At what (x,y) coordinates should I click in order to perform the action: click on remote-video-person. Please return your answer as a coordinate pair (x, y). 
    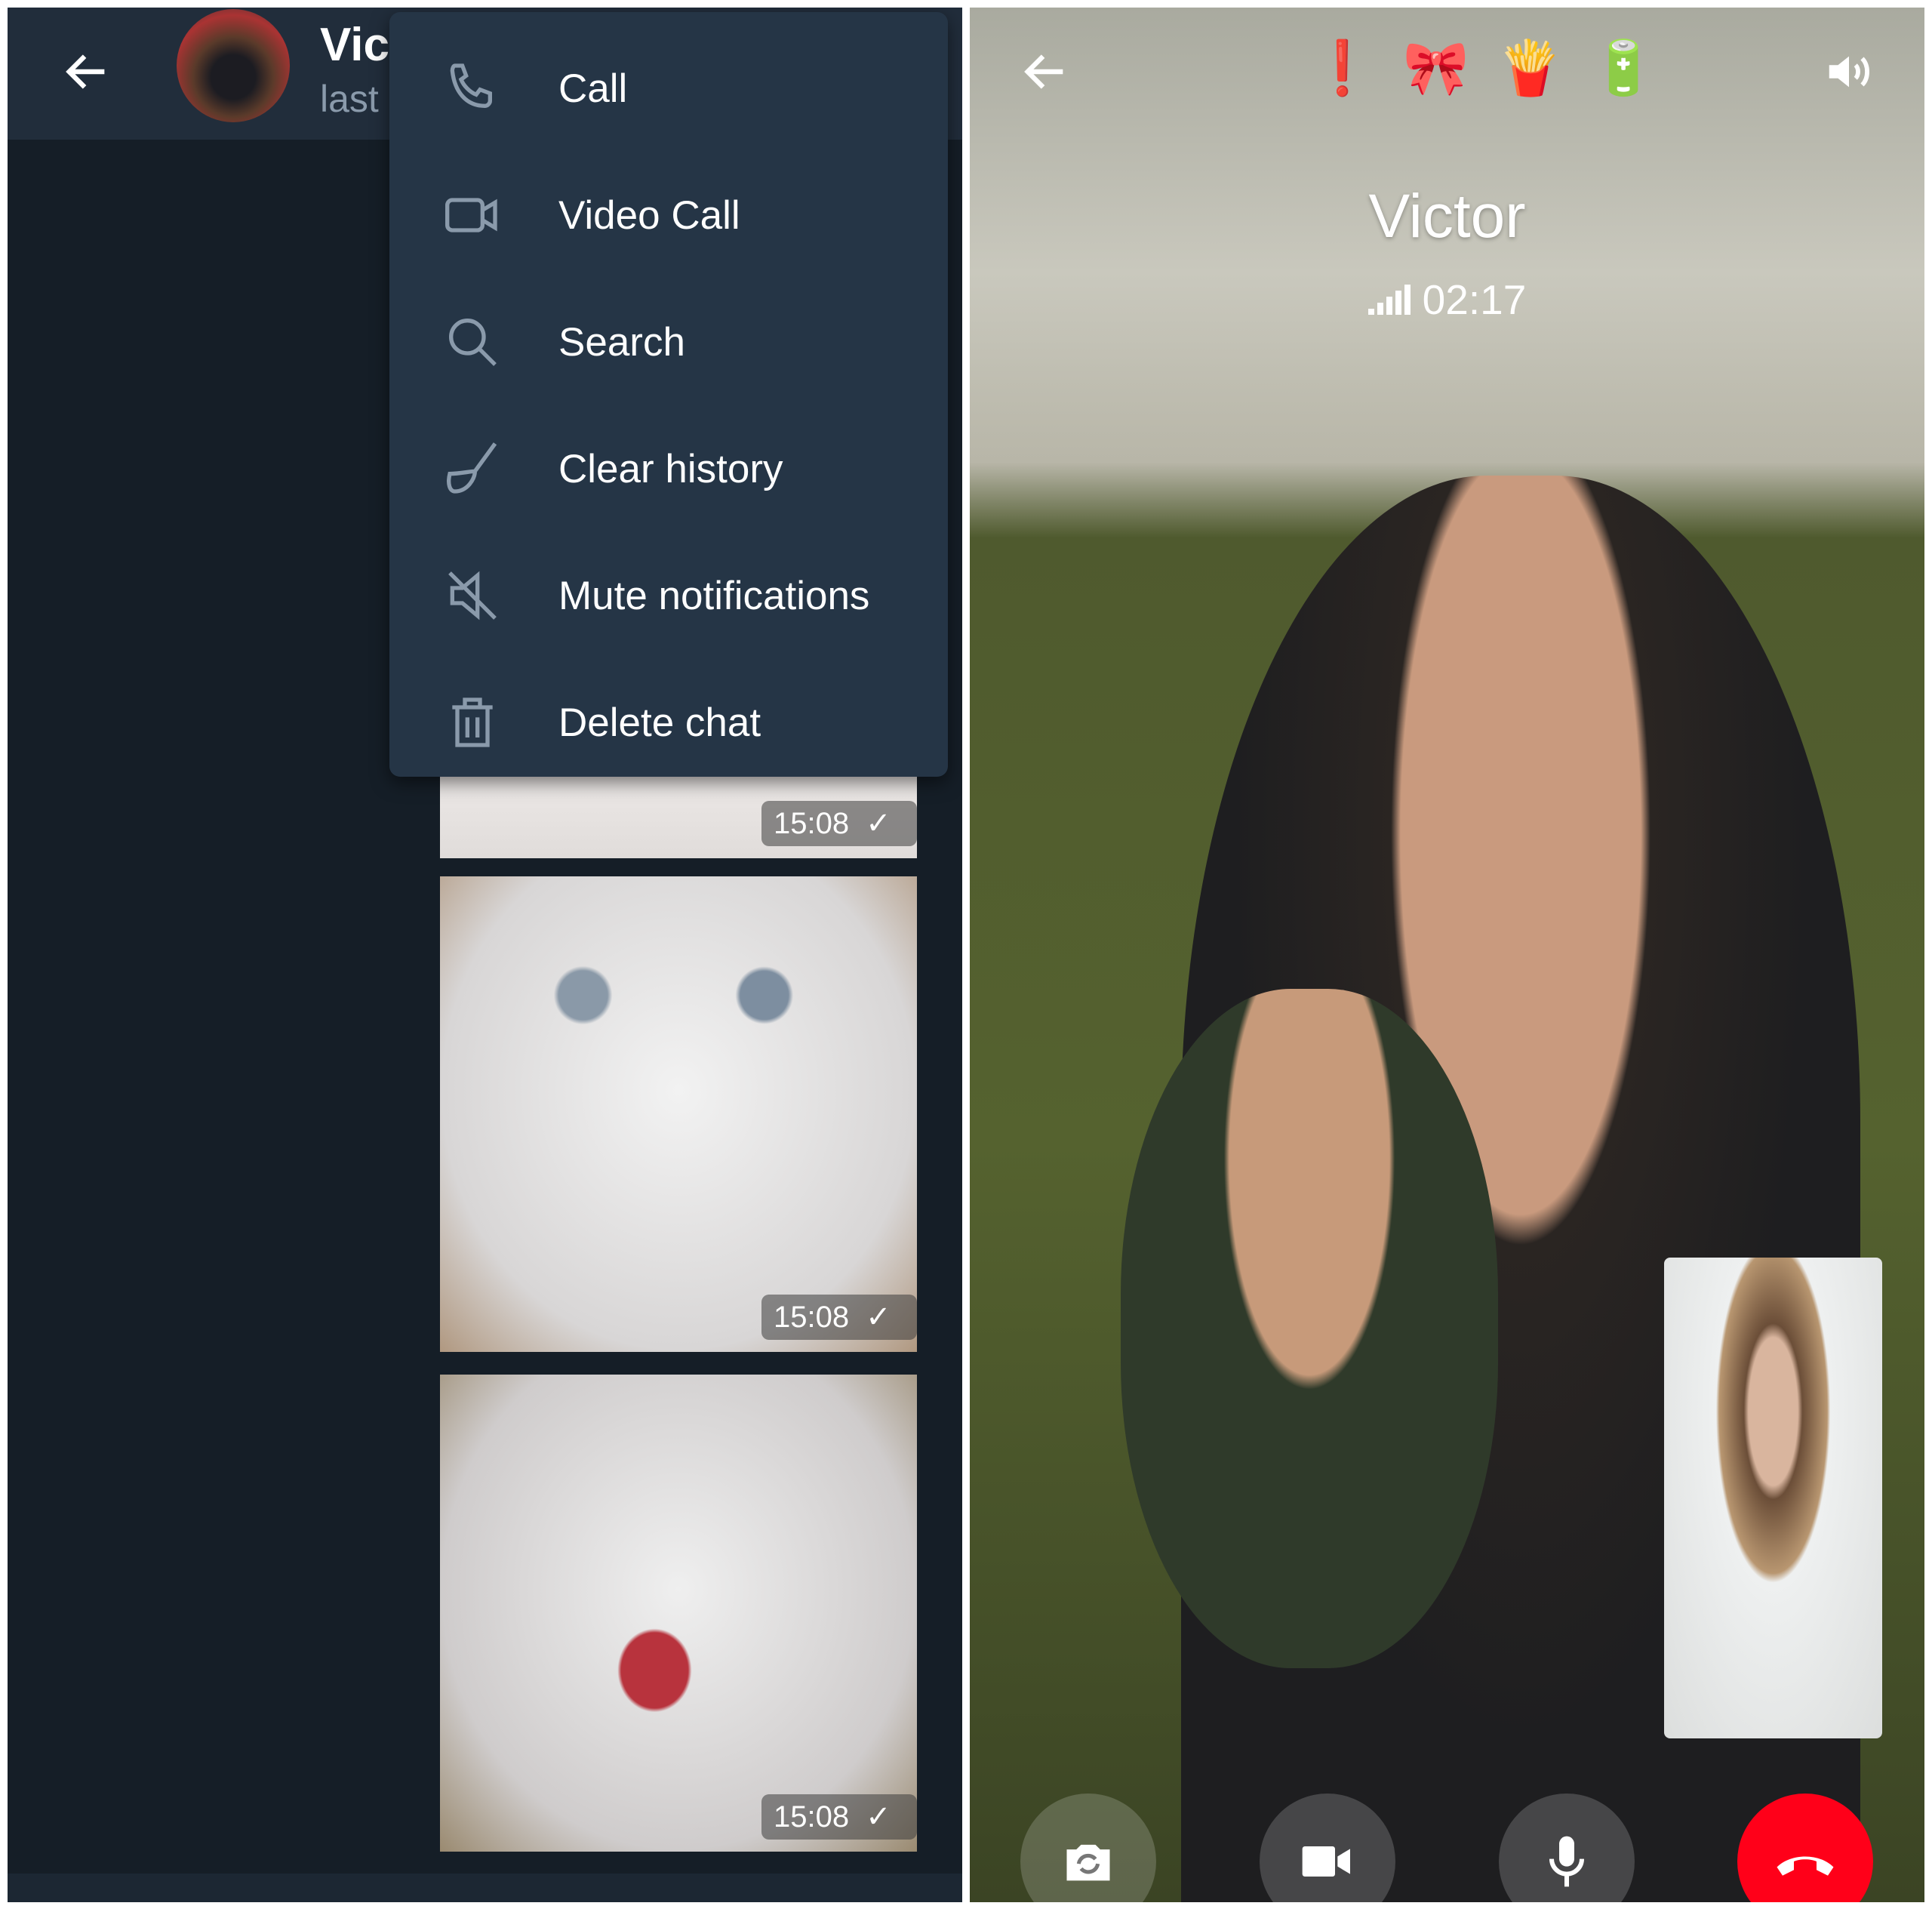
    Looking at the image, I should click on (1309, 1329).